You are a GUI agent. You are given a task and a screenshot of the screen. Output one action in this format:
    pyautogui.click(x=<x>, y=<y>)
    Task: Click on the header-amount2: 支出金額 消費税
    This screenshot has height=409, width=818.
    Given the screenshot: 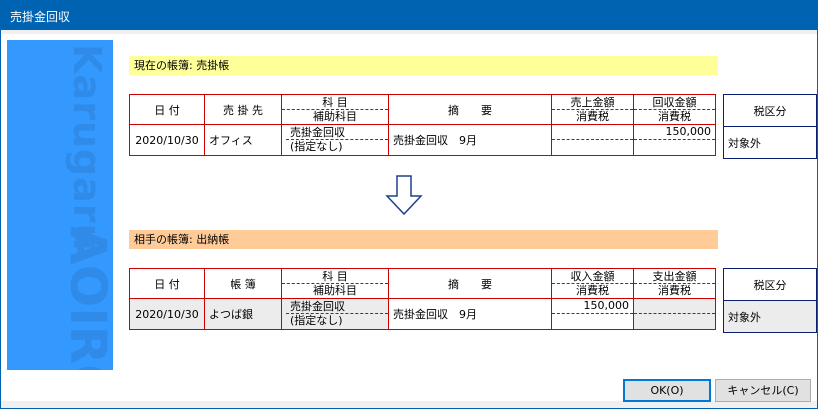 What is the action you would take?
    pyautogui.click(x=674, y=283)
    